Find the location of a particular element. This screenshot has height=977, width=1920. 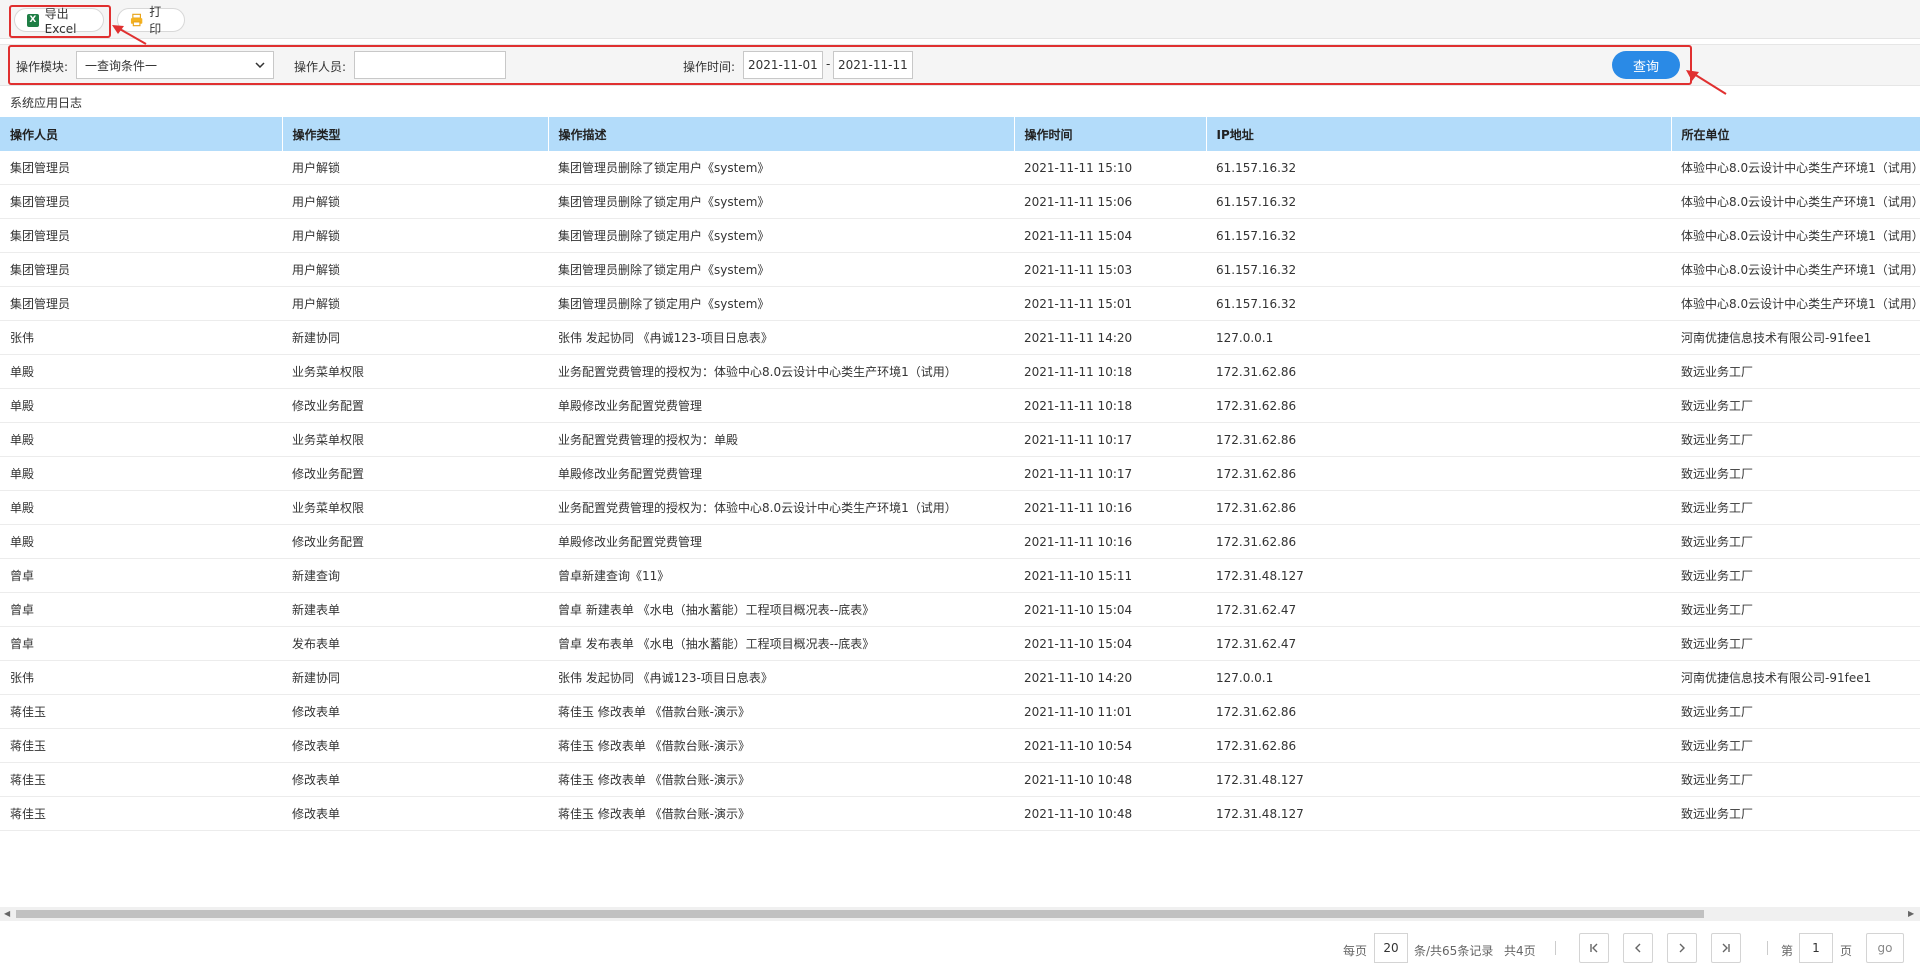

date-to-input is located at coordinates (873, 65).